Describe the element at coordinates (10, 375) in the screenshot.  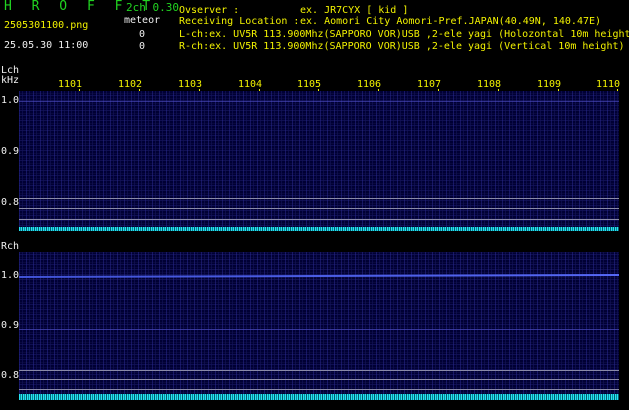
I see `freq-tick-rch: 0.8` at that location.